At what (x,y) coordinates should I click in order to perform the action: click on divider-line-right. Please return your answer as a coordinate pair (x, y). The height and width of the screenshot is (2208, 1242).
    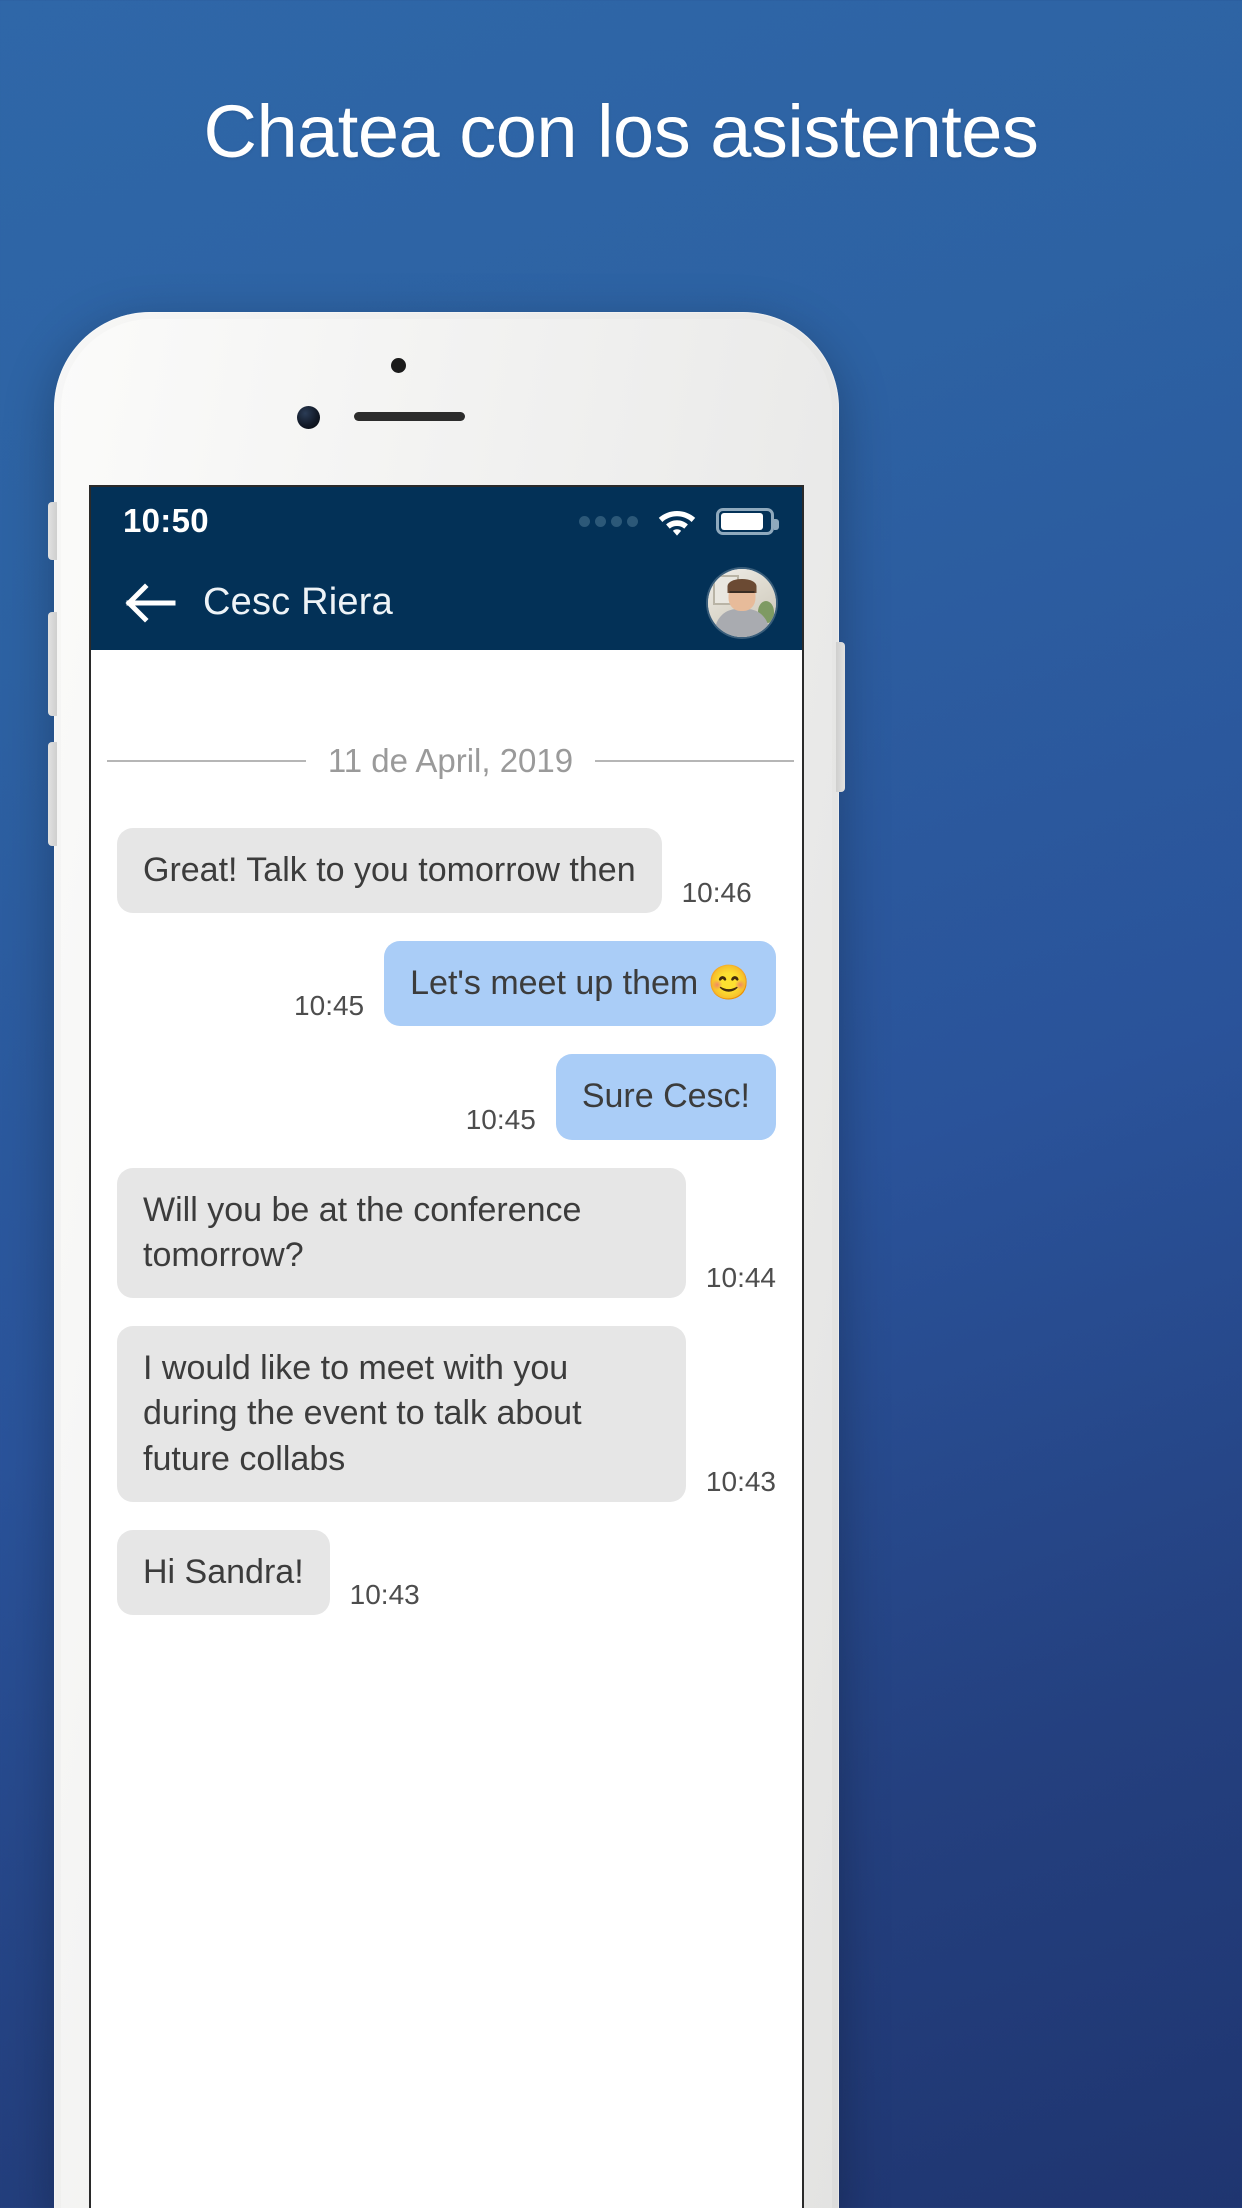
    Looking at the image, I should click on (694, 761).